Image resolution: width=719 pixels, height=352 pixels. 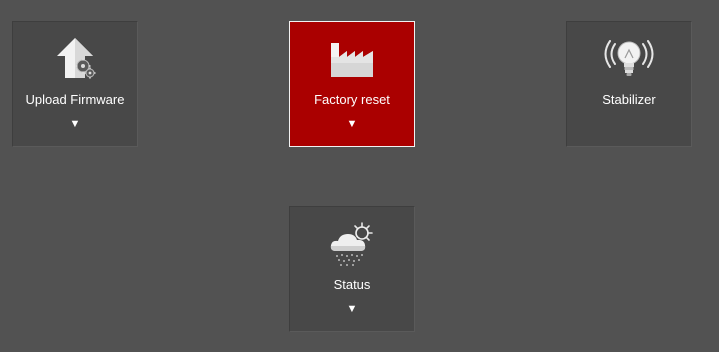 What do you see at coordinates (75, 59) in the screenshot?
I see `upload-firmware-icon` at bounding box center [75, 59].